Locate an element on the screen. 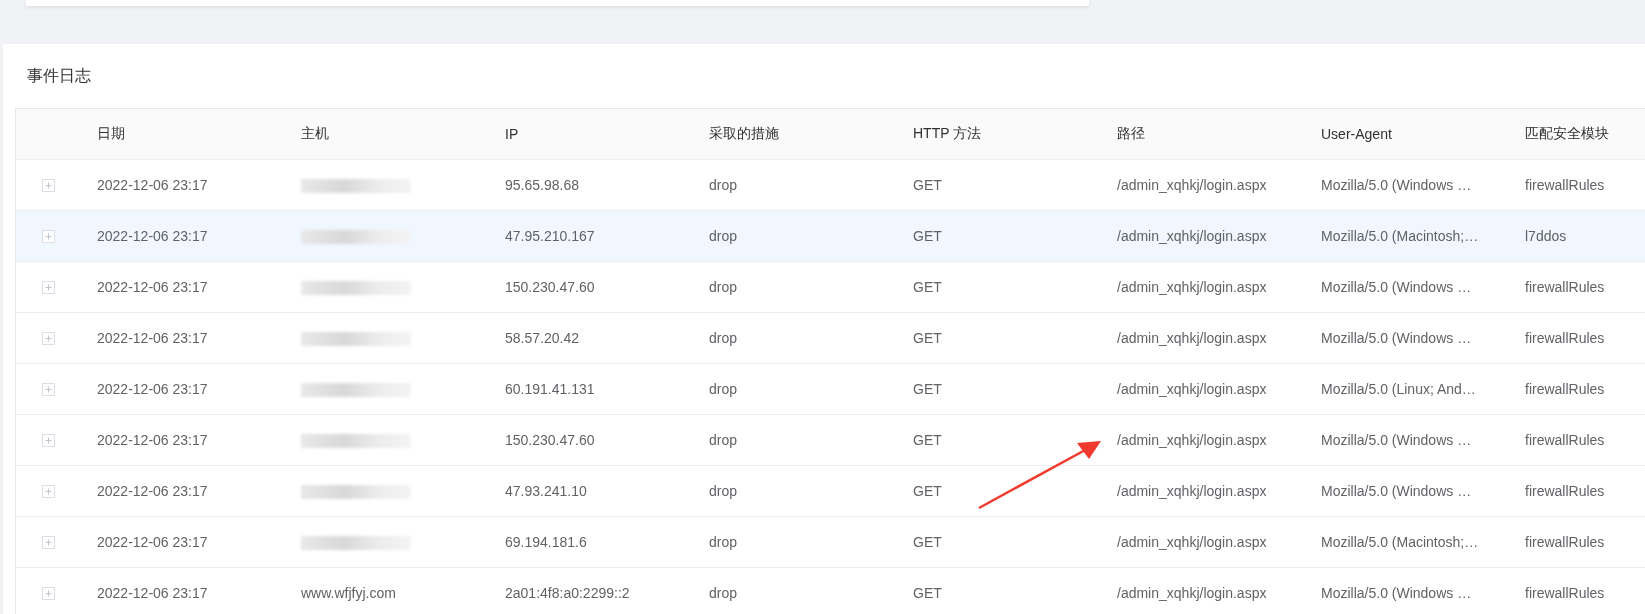 The height and width of the screenshot is (614, 1645). table-cell: l7ddos is located at coordinates (1546, 236).